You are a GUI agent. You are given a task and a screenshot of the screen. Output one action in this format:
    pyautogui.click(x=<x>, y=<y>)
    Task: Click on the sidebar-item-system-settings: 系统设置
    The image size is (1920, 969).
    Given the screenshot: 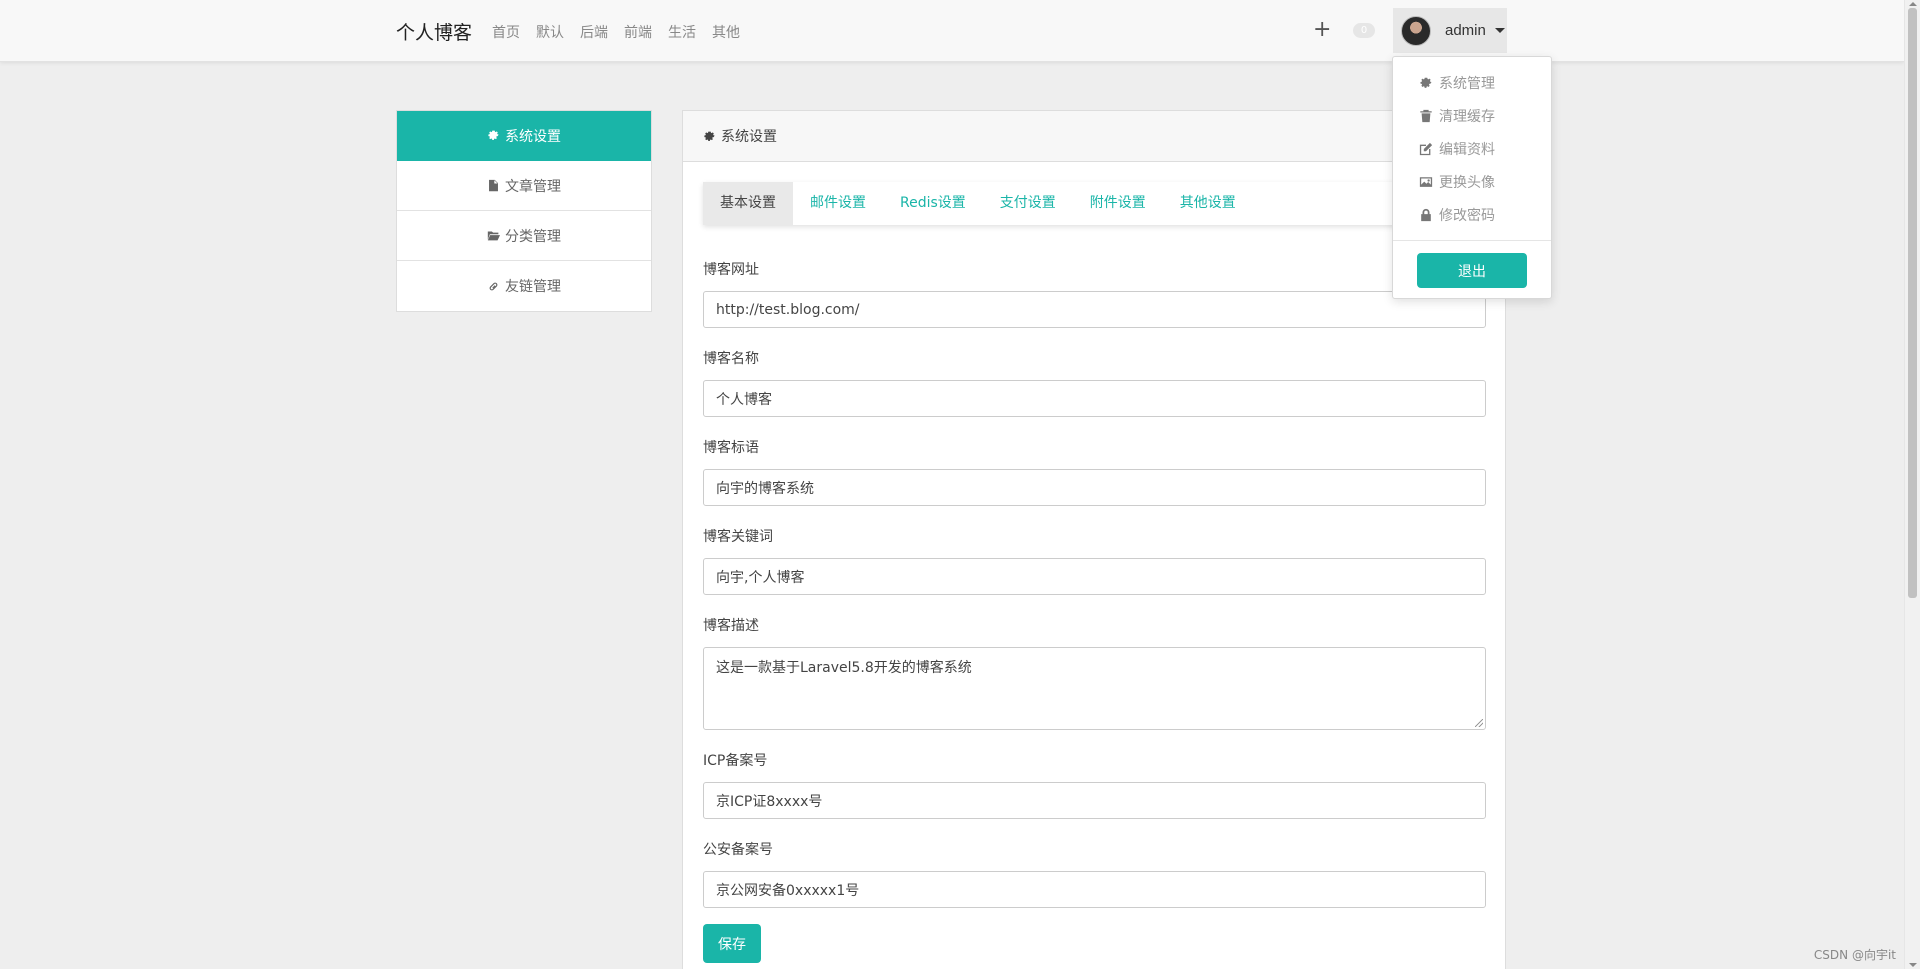 What is the action you would take?
    pyautogui.click(x=524, y=136)
    